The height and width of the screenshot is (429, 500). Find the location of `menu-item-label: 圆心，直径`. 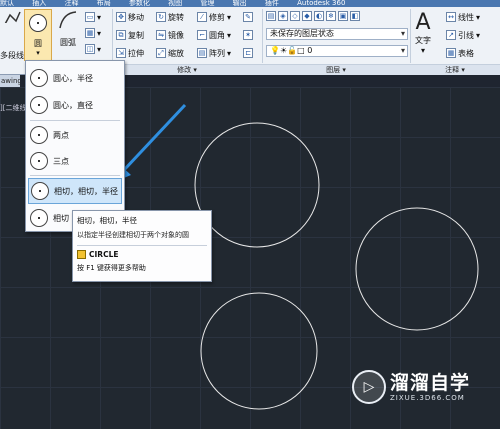

menu-item-label: 圆心，直径 is located at coordinates (73, 105).